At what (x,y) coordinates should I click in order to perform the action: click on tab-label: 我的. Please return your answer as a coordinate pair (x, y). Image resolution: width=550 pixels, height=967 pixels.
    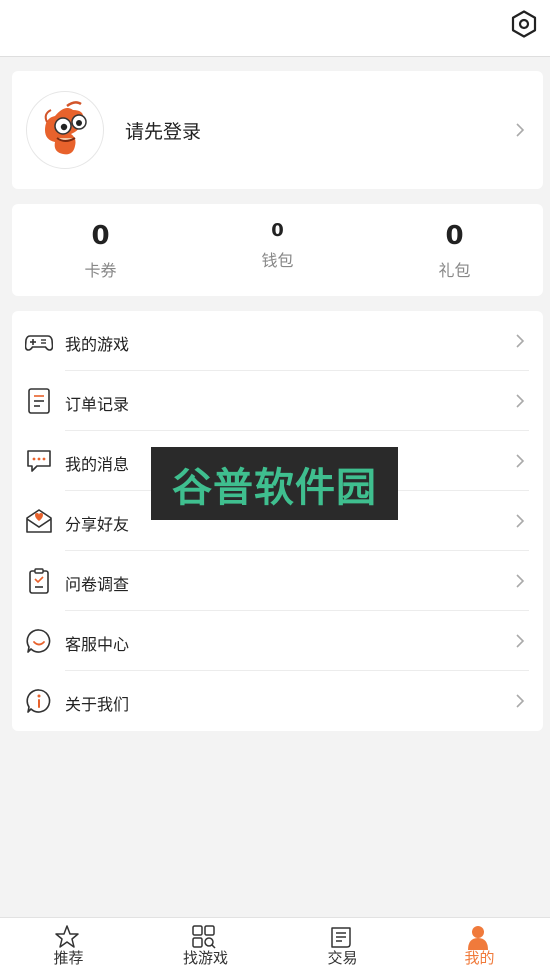
    Looking at the image, I should click on (479, 958).